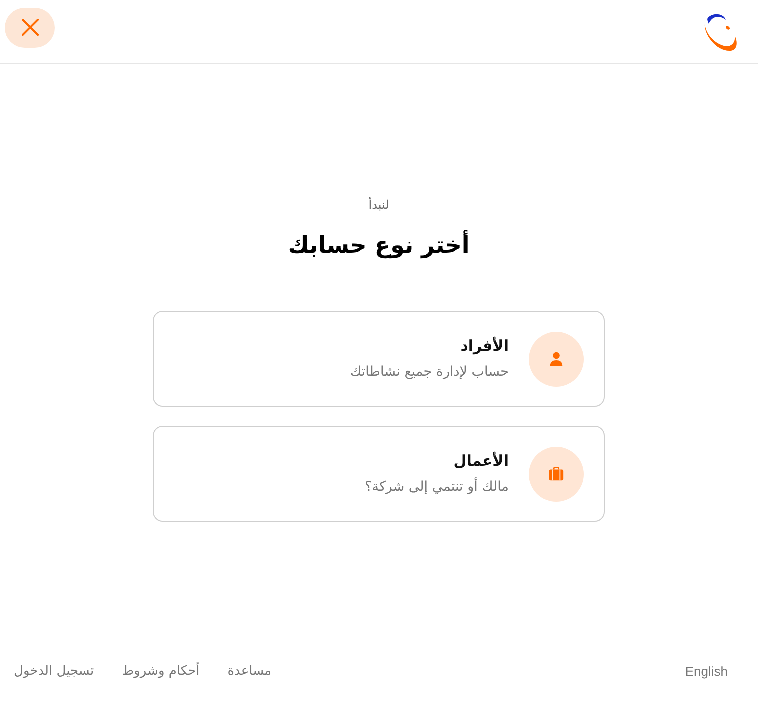 The height and width of the screenshot is (719, 758). I want to click on option-description: مالك أو تنتمي إلى شركة؟, so click(437, 487).